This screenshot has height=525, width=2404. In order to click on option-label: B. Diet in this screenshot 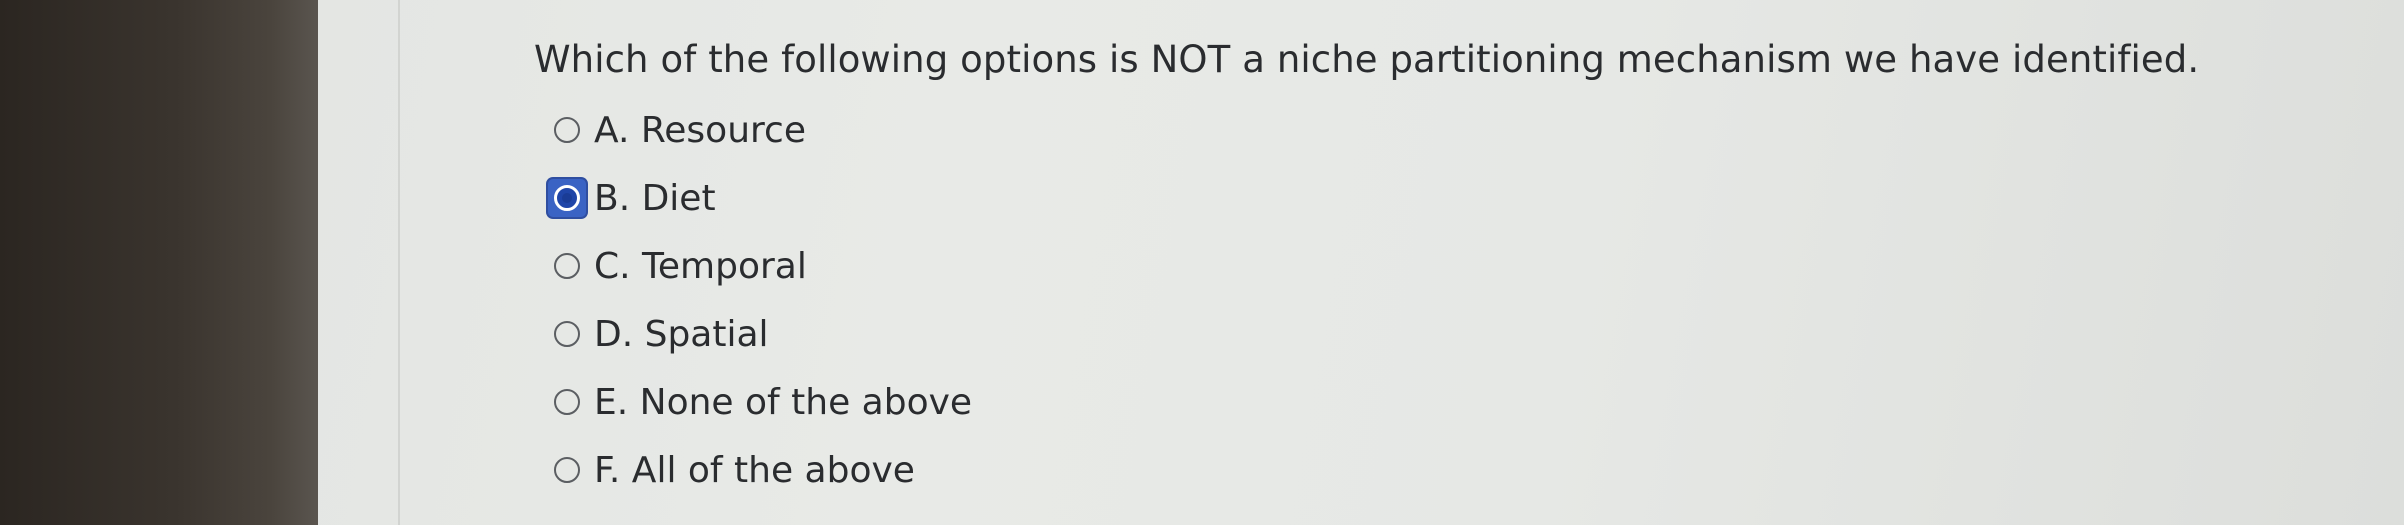, I will do `click(655, 198)`.